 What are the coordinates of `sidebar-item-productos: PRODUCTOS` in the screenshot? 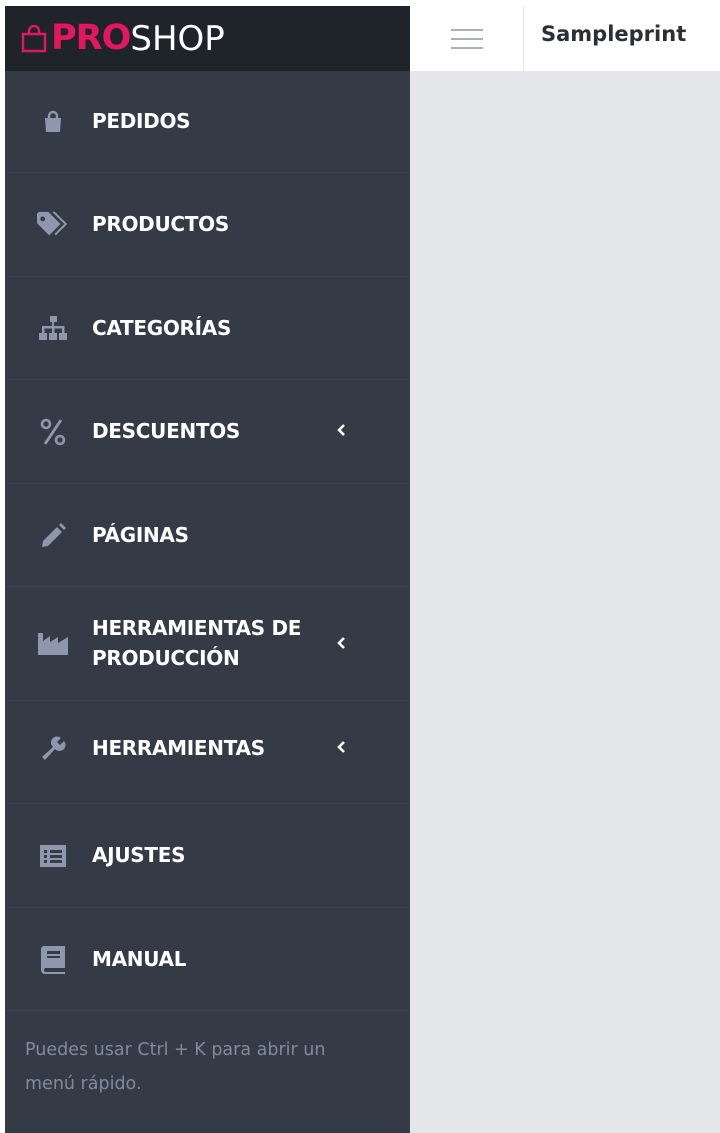 It's located at (207, 225).